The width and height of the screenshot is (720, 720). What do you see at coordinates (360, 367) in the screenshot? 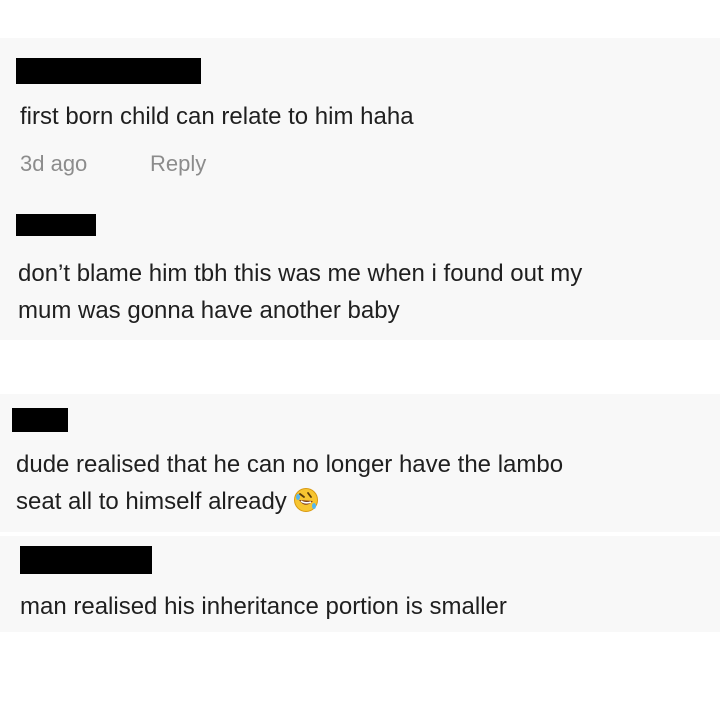
I see `separator` at bounding box center [360, 367].